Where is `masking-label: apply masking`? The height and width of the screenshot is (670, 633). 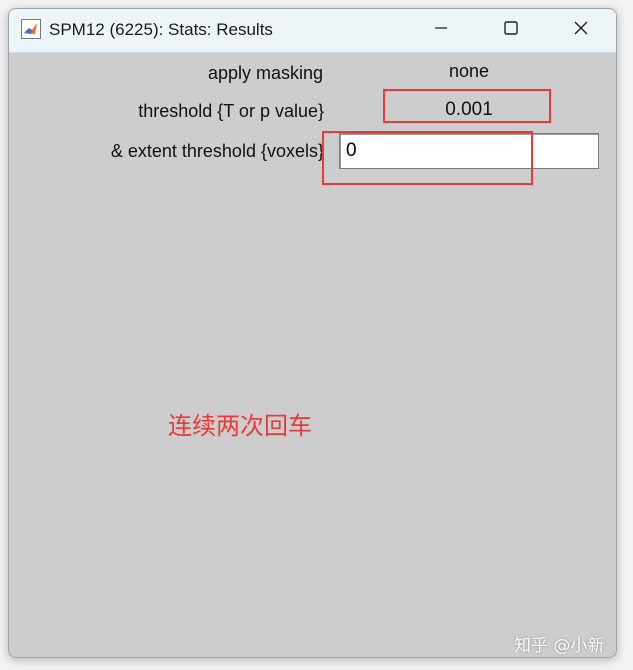 masking-label: apply masking is located at coordinates (265, 73).